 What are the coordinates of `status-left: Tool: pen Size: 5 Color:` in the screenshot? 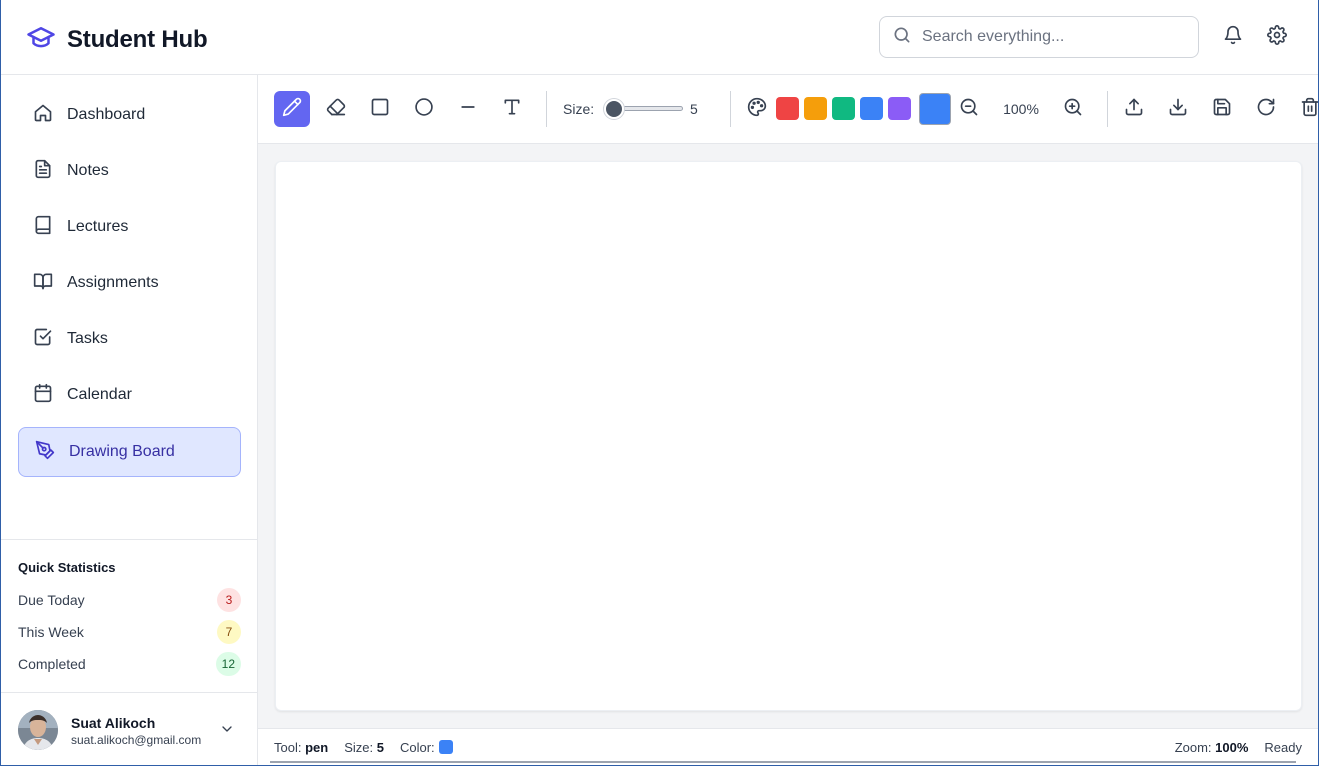 It's located at (363, 747).